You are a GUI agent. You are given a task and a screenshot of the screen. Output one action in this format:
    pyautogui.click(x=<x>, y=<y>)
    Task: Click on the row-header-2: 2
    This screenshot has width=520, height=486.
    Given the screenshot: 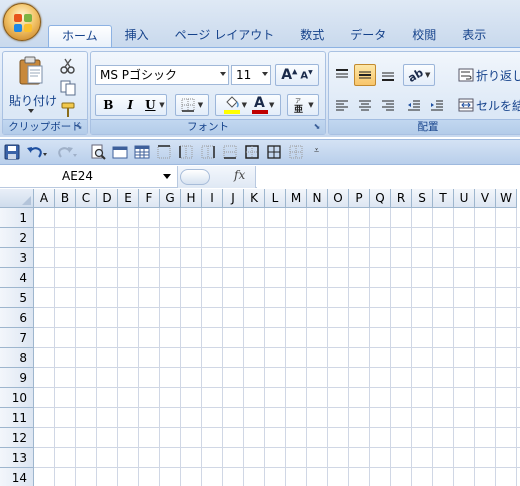 What is the action you would take?
    pyautogui.click(x=17, y=238)
    